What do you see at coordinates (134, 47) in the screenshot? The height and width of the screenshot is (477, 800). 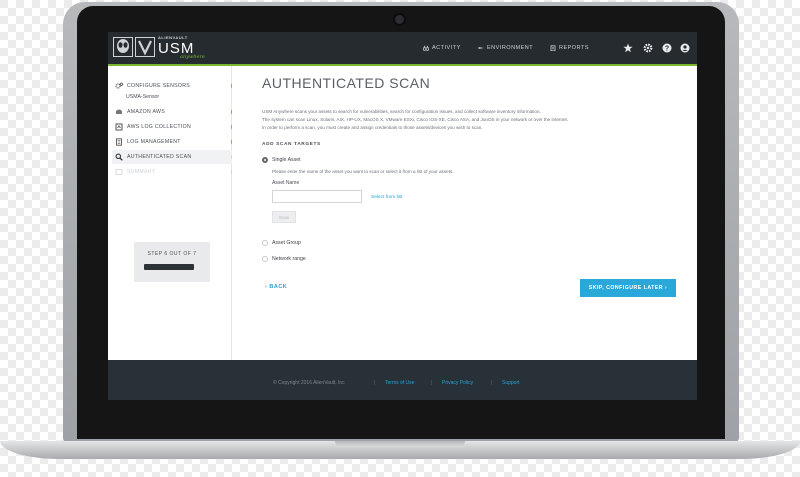 I see `alienvault-logo-icon` at bounding box center [134, 47].